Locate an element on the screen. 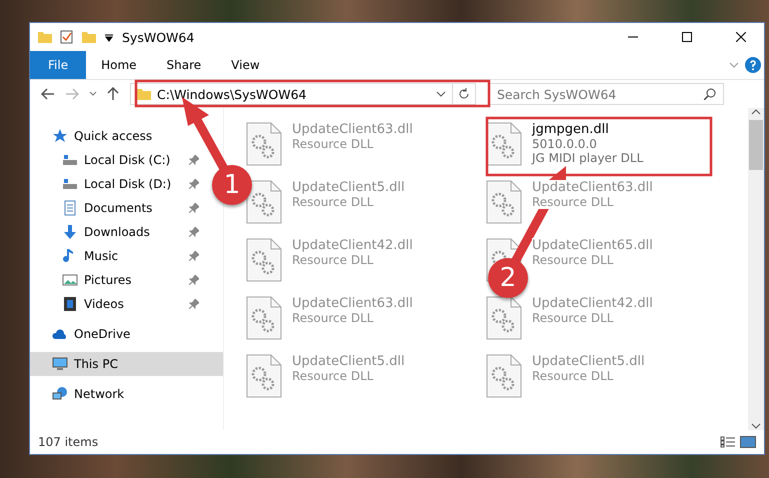  computer-icon is located at coordinates (60, 364).